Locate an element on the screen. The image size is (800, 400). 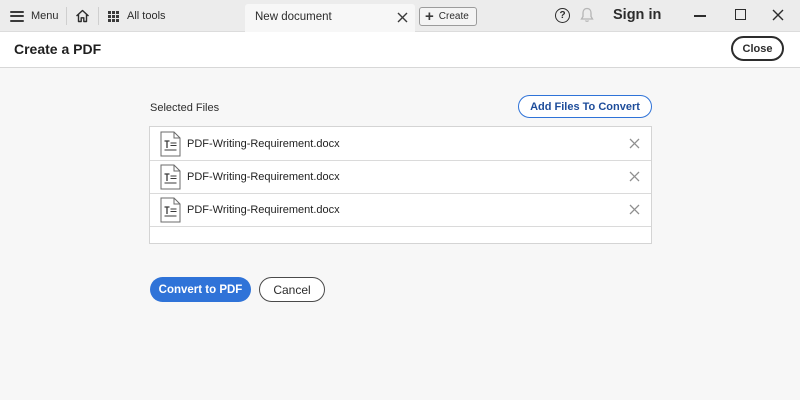
maximize-icon is located at coordinates (740, 14).